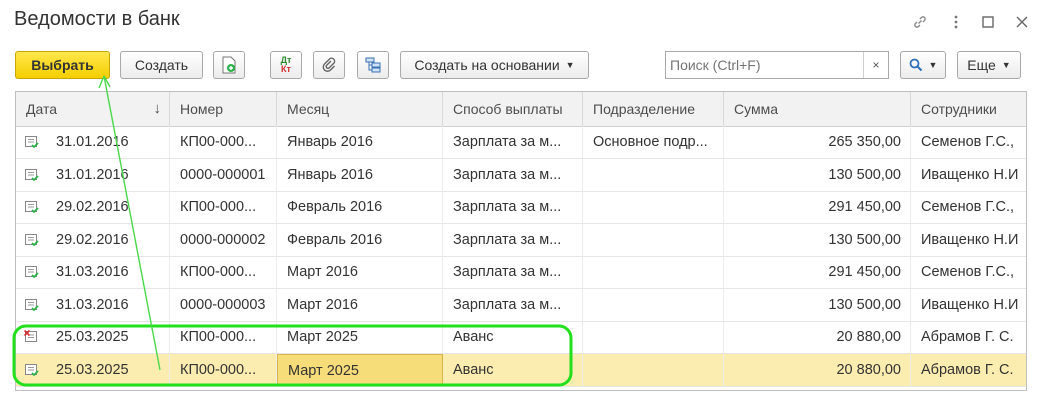 This screenshot has height=406, width=1044. What do you see at coordinates (157, 108) in the screenshot?
I see `sort-desc-icon: ↓` at bounding box center [157, 108].